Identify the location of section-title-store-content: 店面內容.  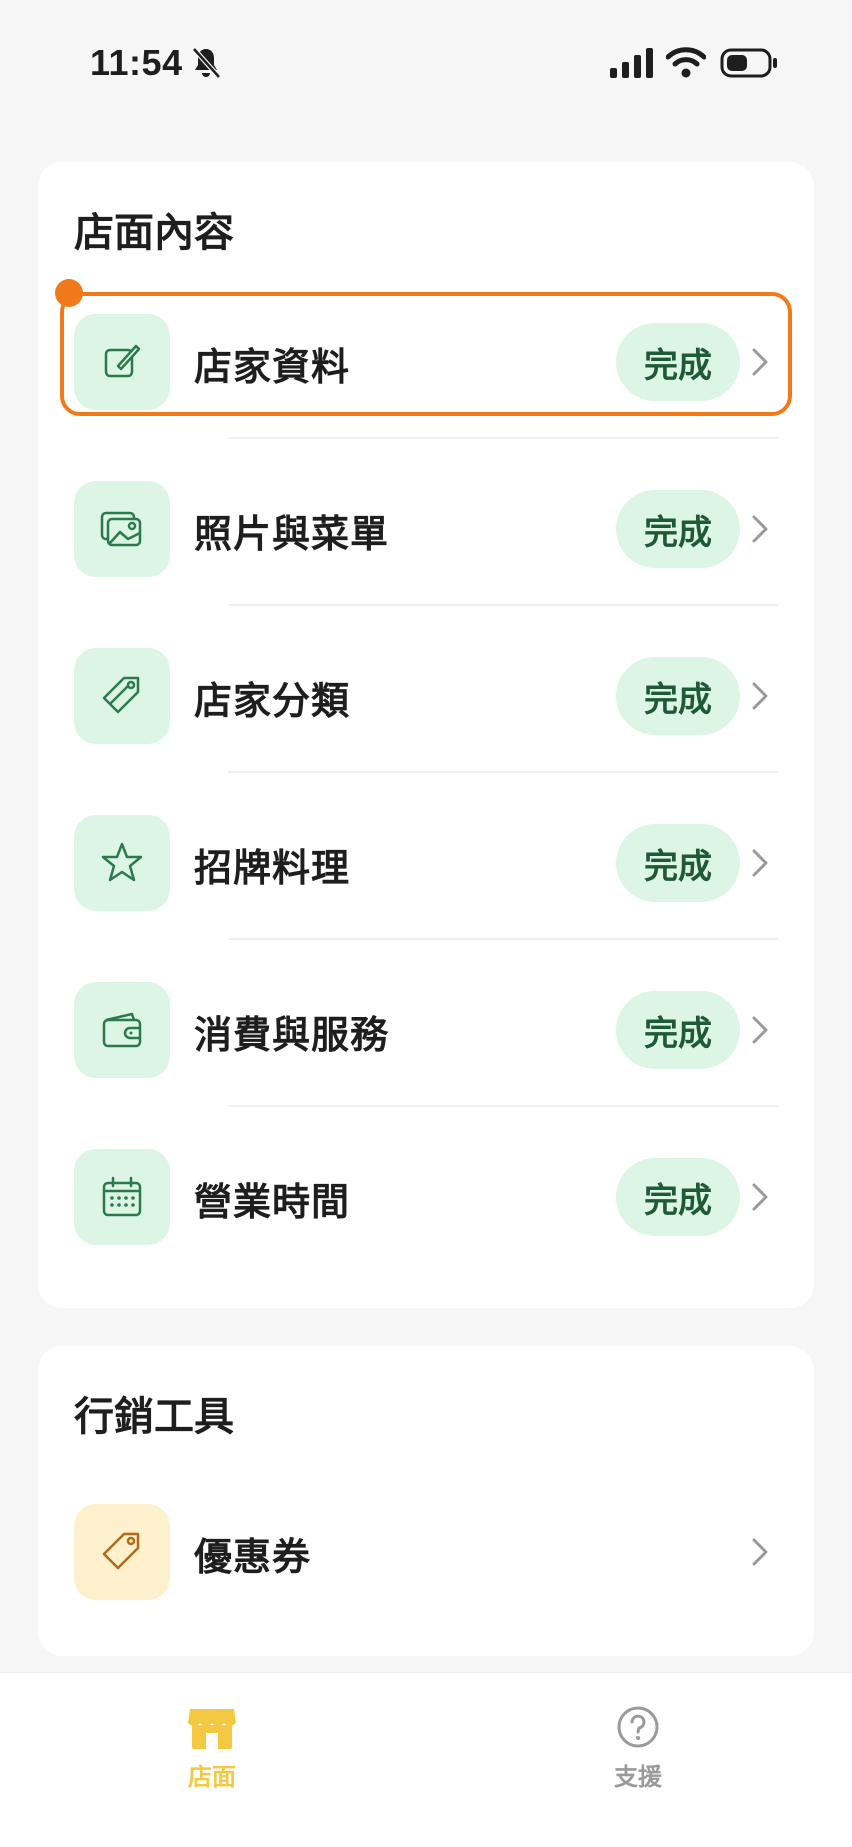
(154, 233).